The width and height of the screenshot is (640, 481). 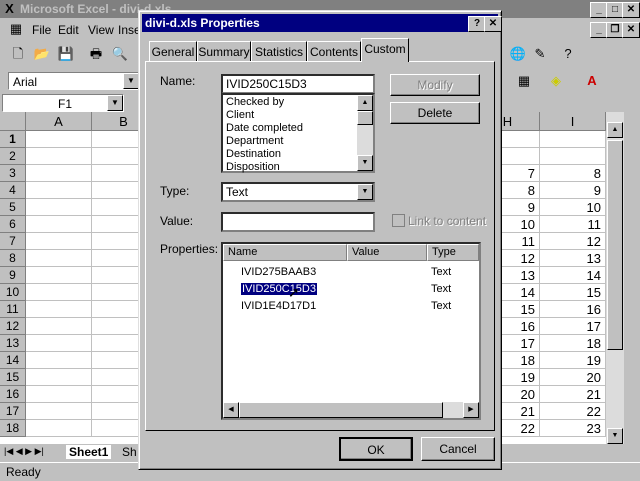 What do you see at coordinates (68, 30) in the screenshot?
I see `menu-edit: Edit` at bounding box center [68, 30].